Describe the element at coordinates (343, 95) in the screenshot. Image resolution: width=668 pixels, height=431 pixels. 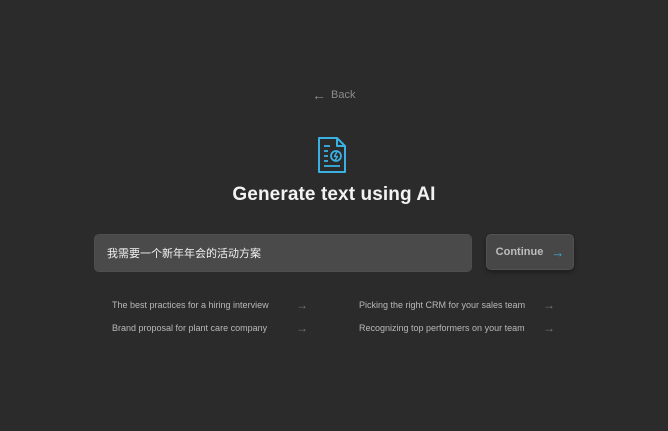
I see `back-label: Back` at that location.